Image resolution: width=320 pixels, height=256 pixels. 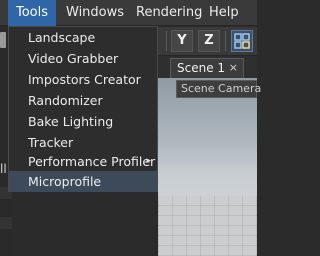 I want to click on menu-item-label: Impostors Creator, so click(x=84, y=79).